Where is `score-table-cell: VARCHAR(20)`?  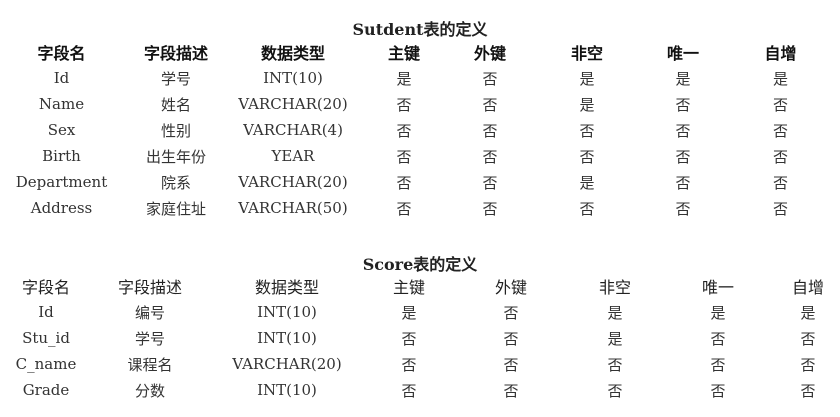 score-table-cell: VARCHAR(20) is located at coordinates (287, 364).